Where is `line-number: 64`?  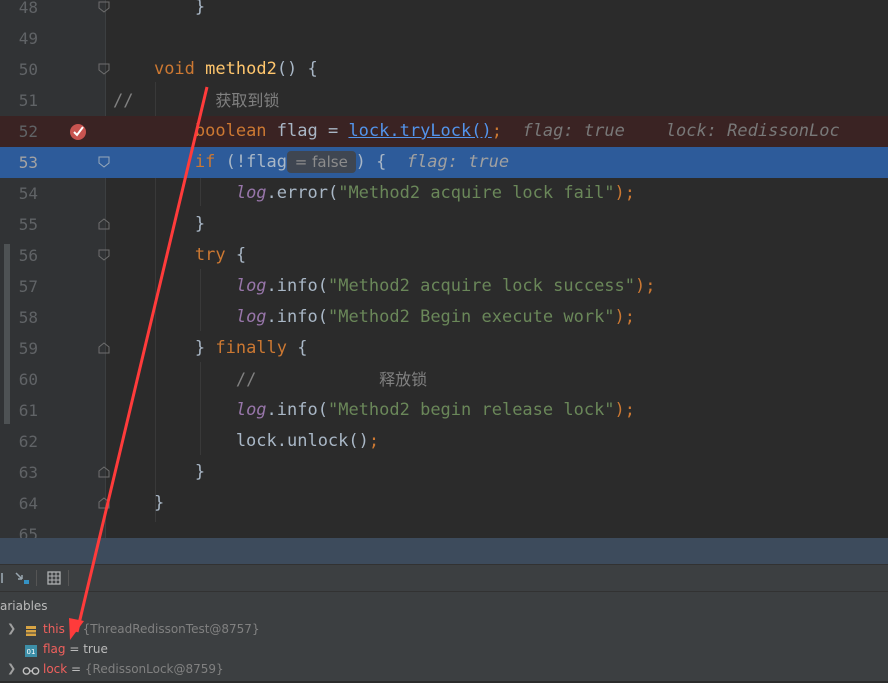
line-number: 64 is located at coordinates (28, 503).